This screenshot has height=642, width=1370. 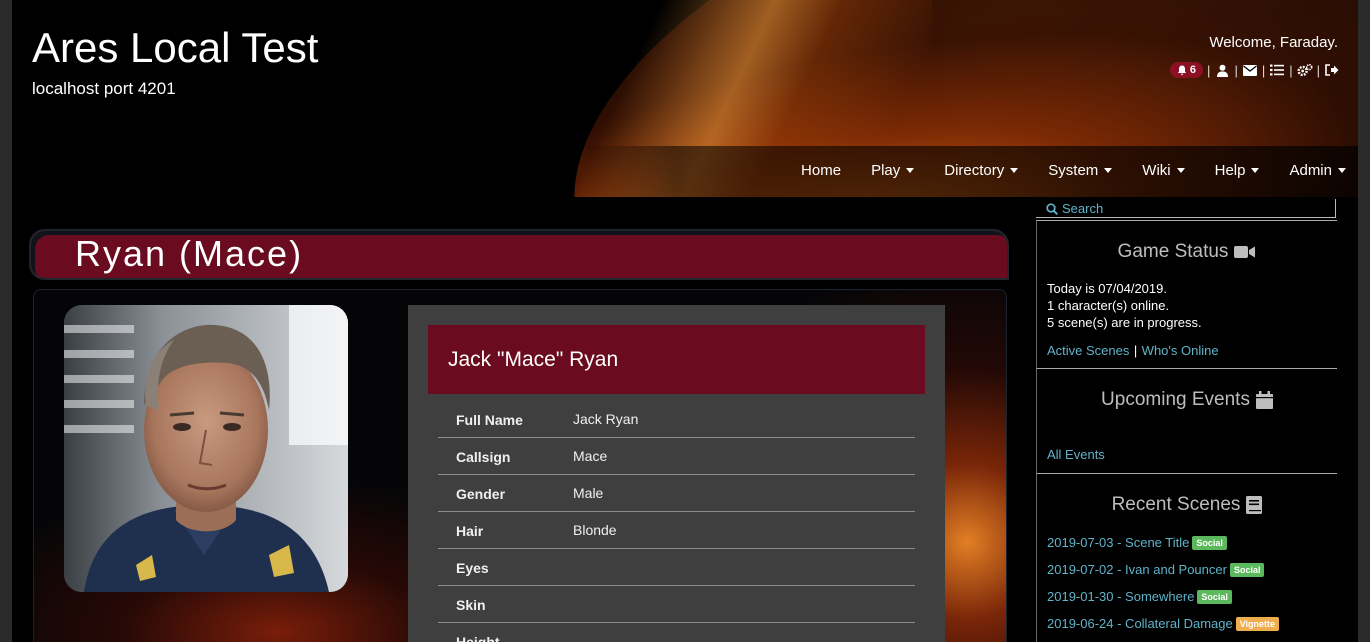 I want to click on user-toolbar: 6 | | | | |, so click(x=1254, y=70).